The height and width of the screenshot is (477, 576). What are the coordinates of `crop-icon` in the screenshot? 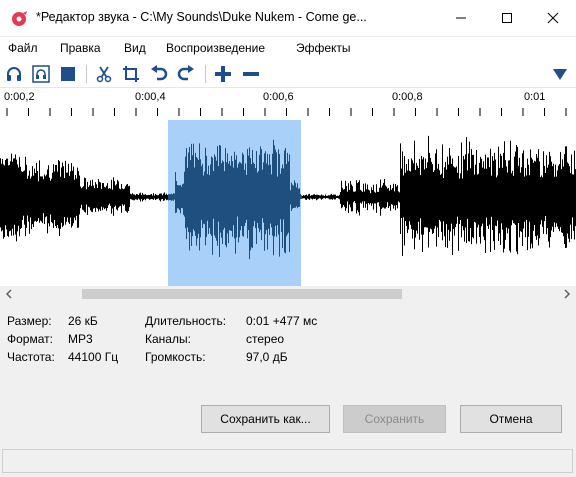 It's located at (131, 74).